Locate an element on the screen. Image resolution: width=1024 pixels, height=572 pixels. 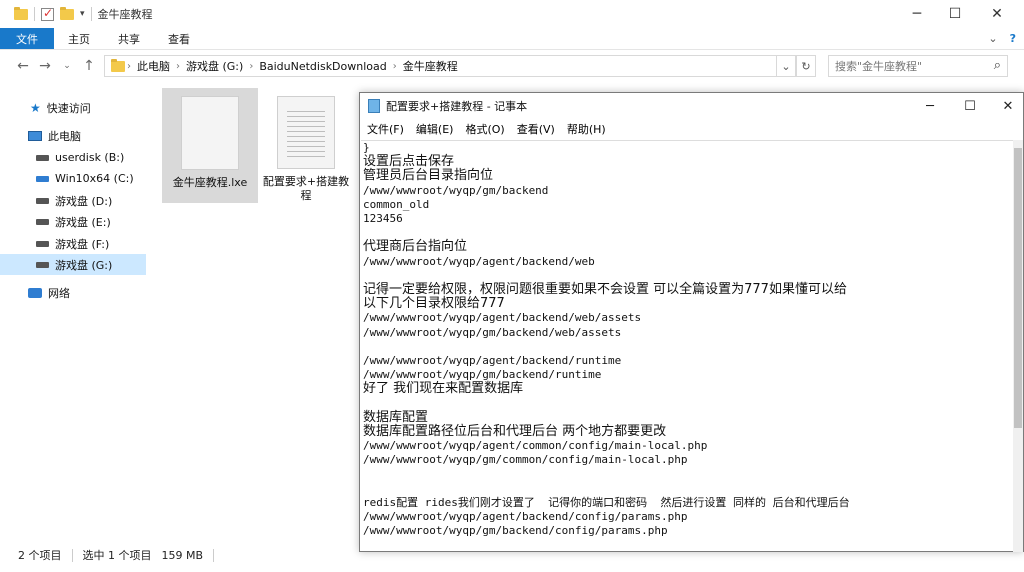
file-icon is located at coordinates (210, 133).